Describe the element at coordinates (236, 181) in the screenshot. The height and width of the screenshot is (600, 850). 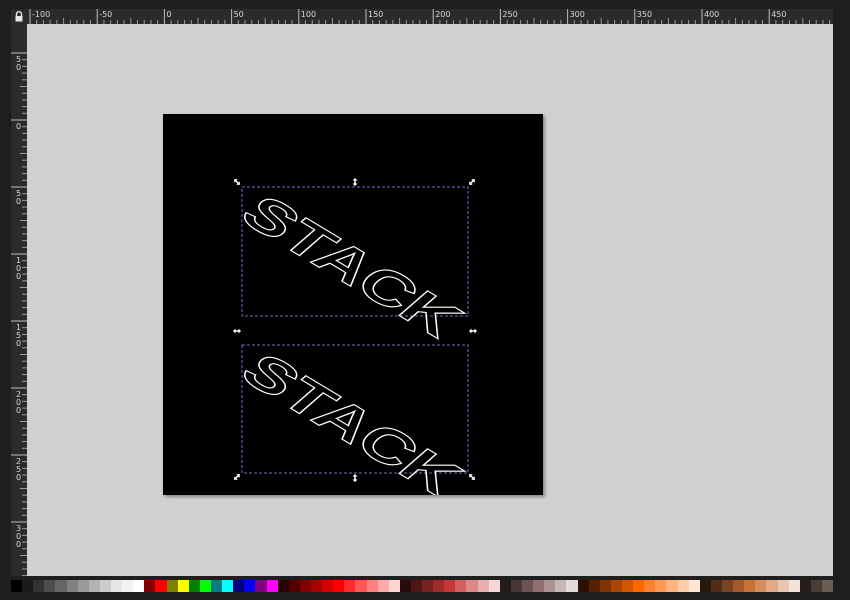
I see `resize-handle-top-left` at that location.